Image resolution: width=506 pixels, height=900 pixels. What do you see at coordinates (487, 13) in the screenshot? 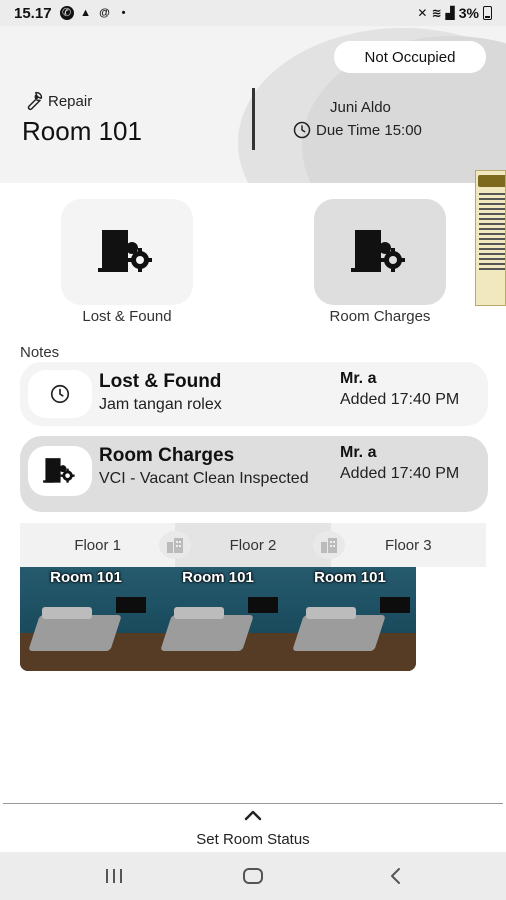
I see `battery-icon` at bounding box center [487, 13].